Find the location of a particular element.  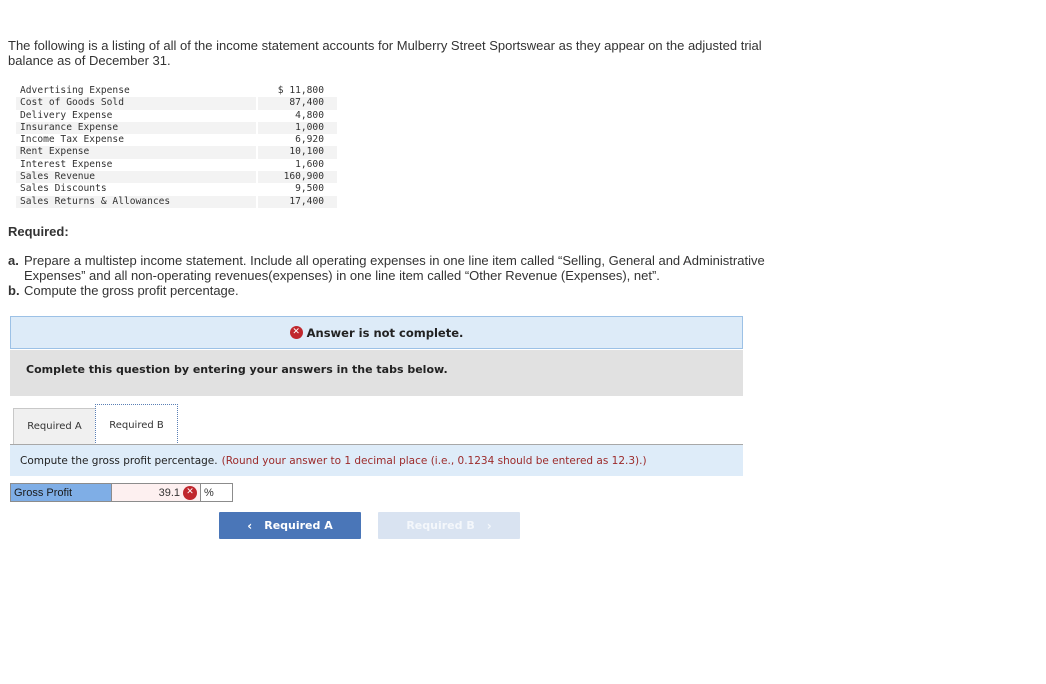

tab-required-b: Required B is located at coordinates (136, 424).